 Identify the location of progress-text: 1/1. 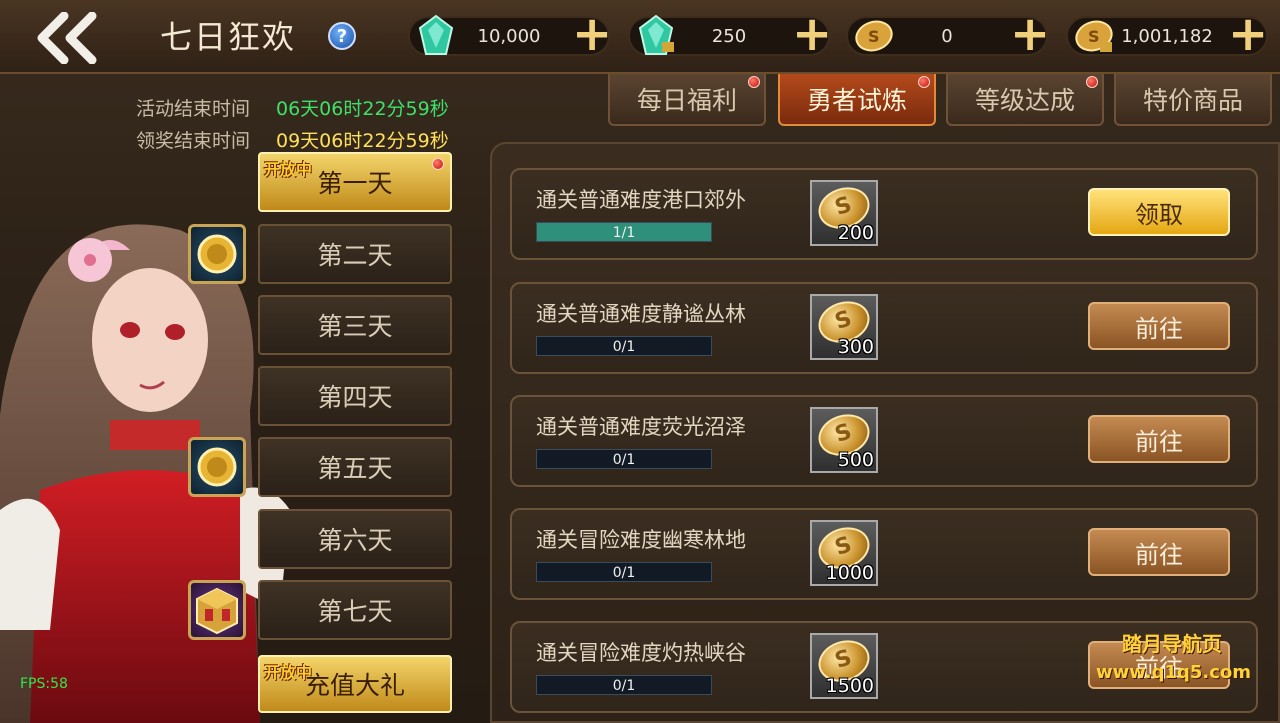
(624, 233).